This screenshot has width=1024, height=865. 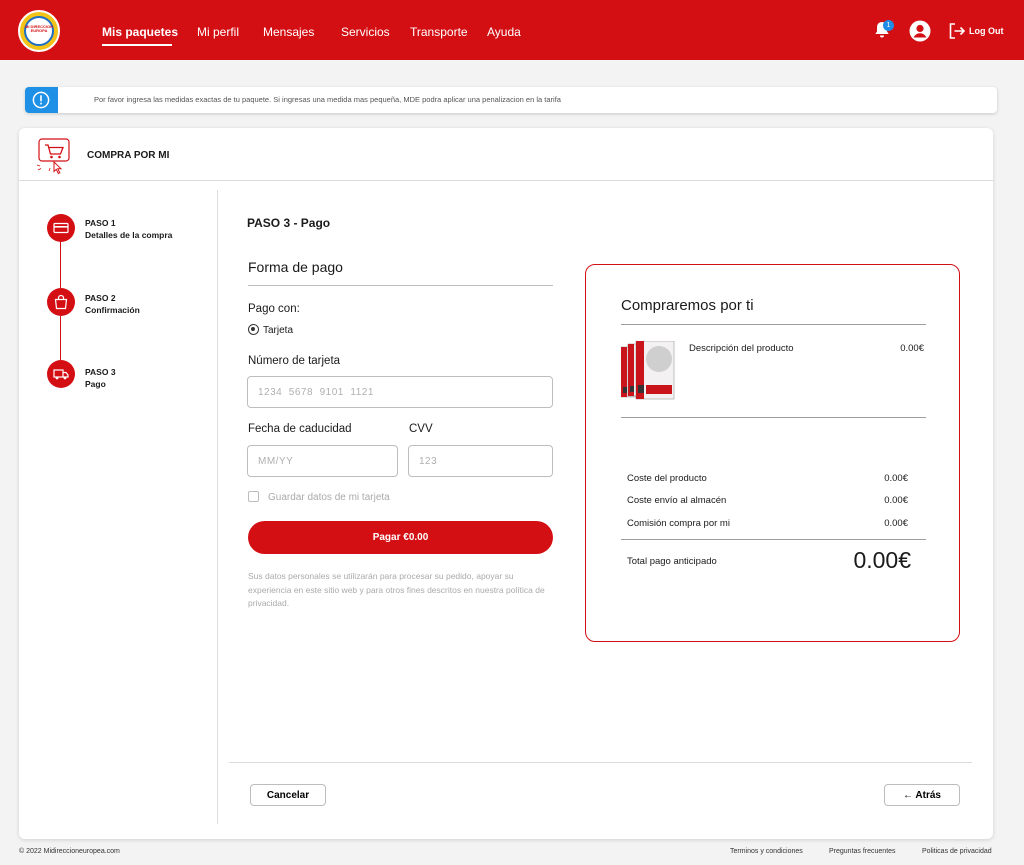 What do you see at coordinates (896, 523) in the screenshot?
I see `commission-row-value: 0.00€` at bounding box center [896, 523].